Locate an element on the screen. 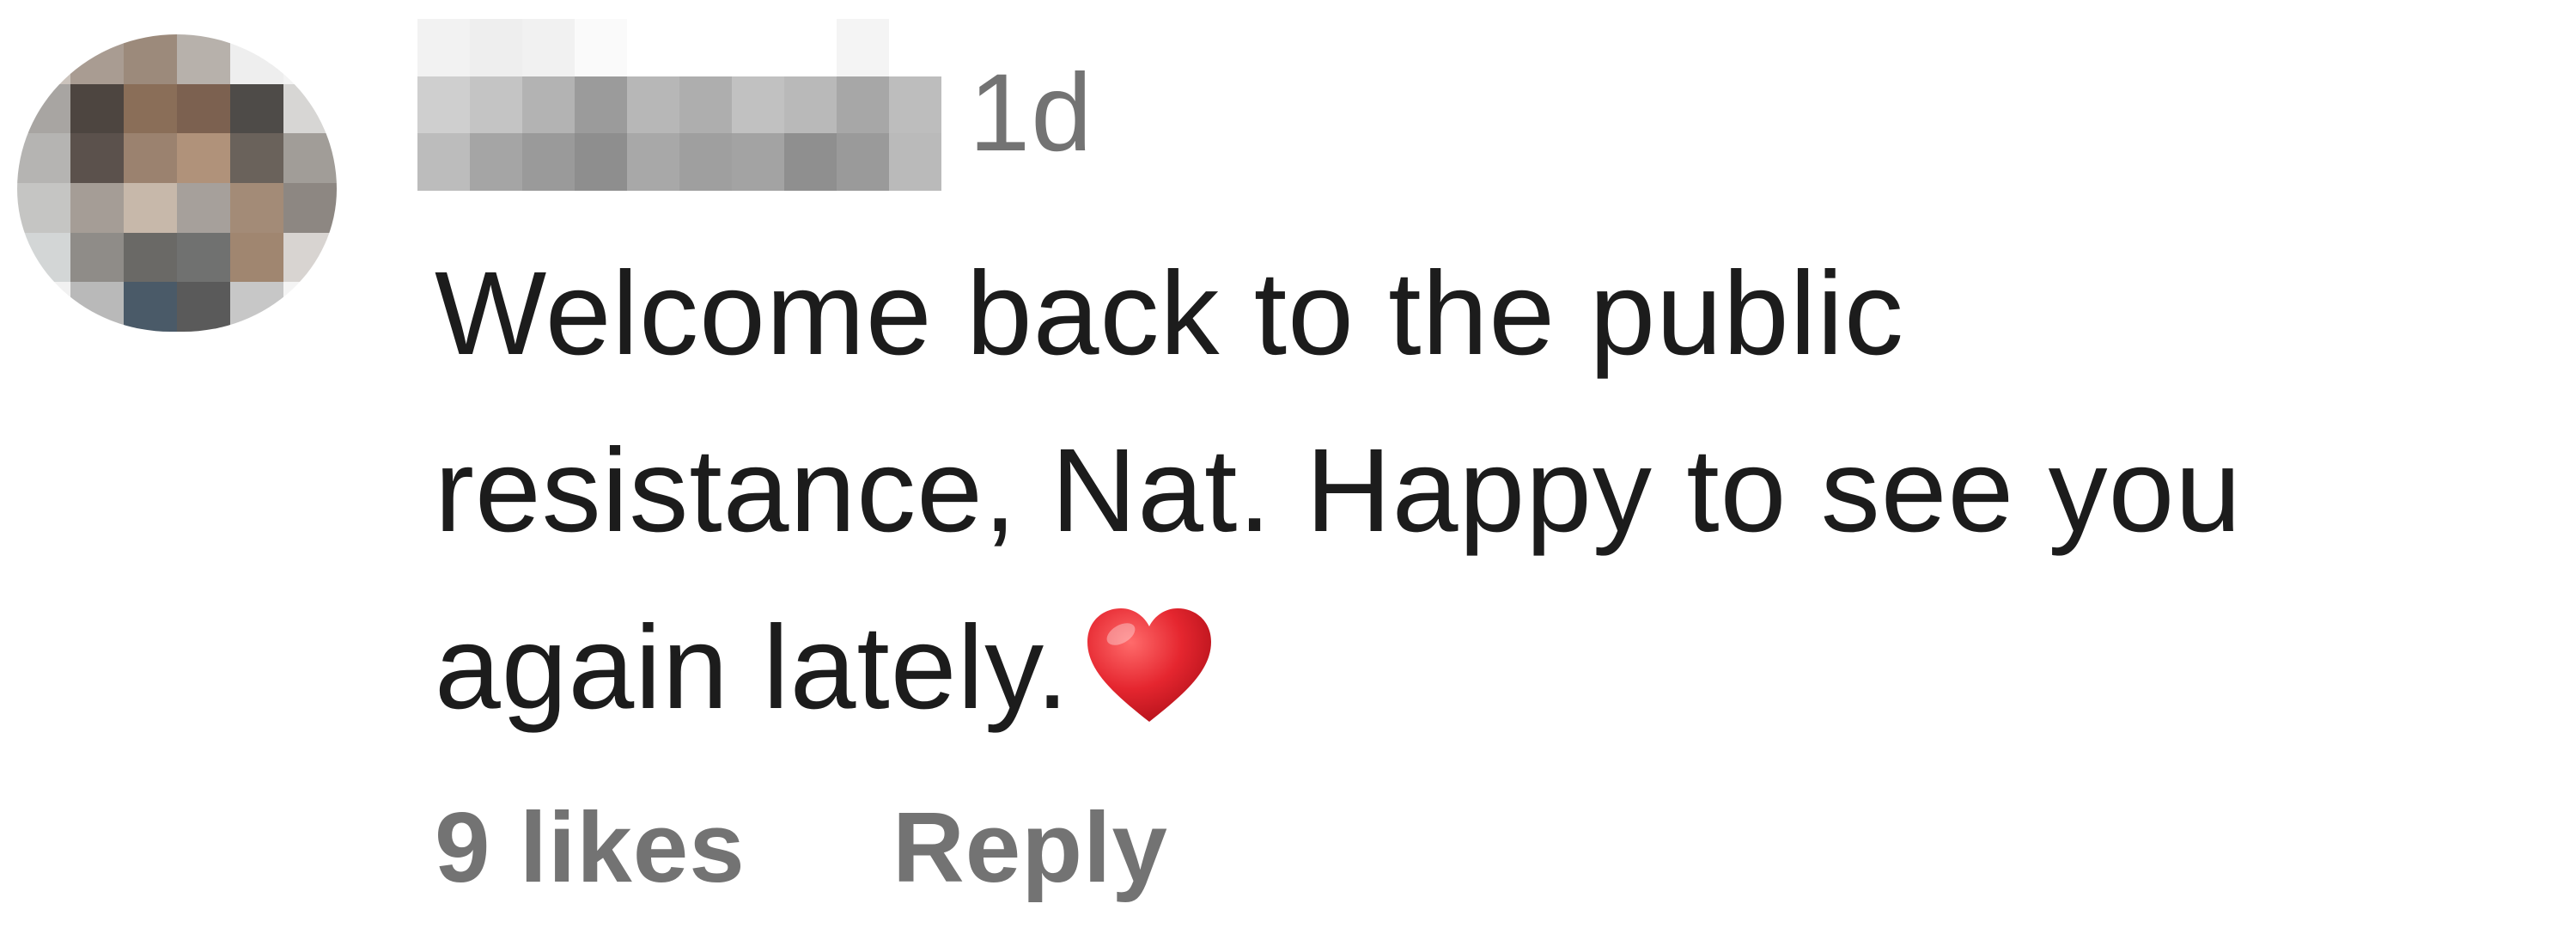  comment-timestamp: 1d is located at coordinates (1031, 113).